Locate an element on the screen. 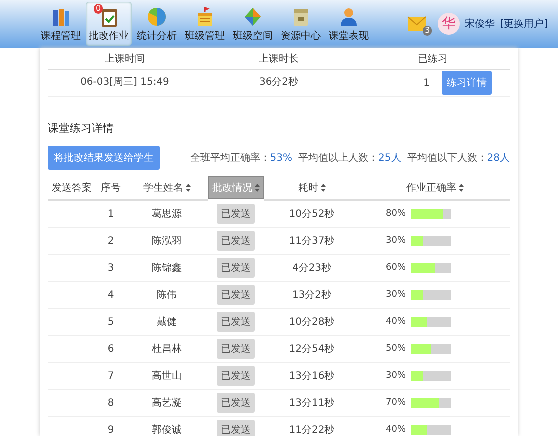 This screenshot has height=436, width=558. nav-item: 资源中心 is located at coordinates (301, 24).